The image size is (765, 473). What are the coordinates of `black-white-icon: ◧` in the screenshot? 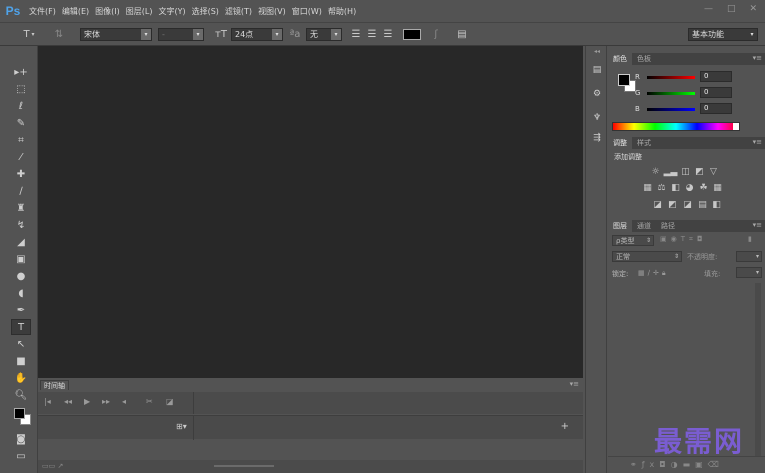 It's located at (675, 188).